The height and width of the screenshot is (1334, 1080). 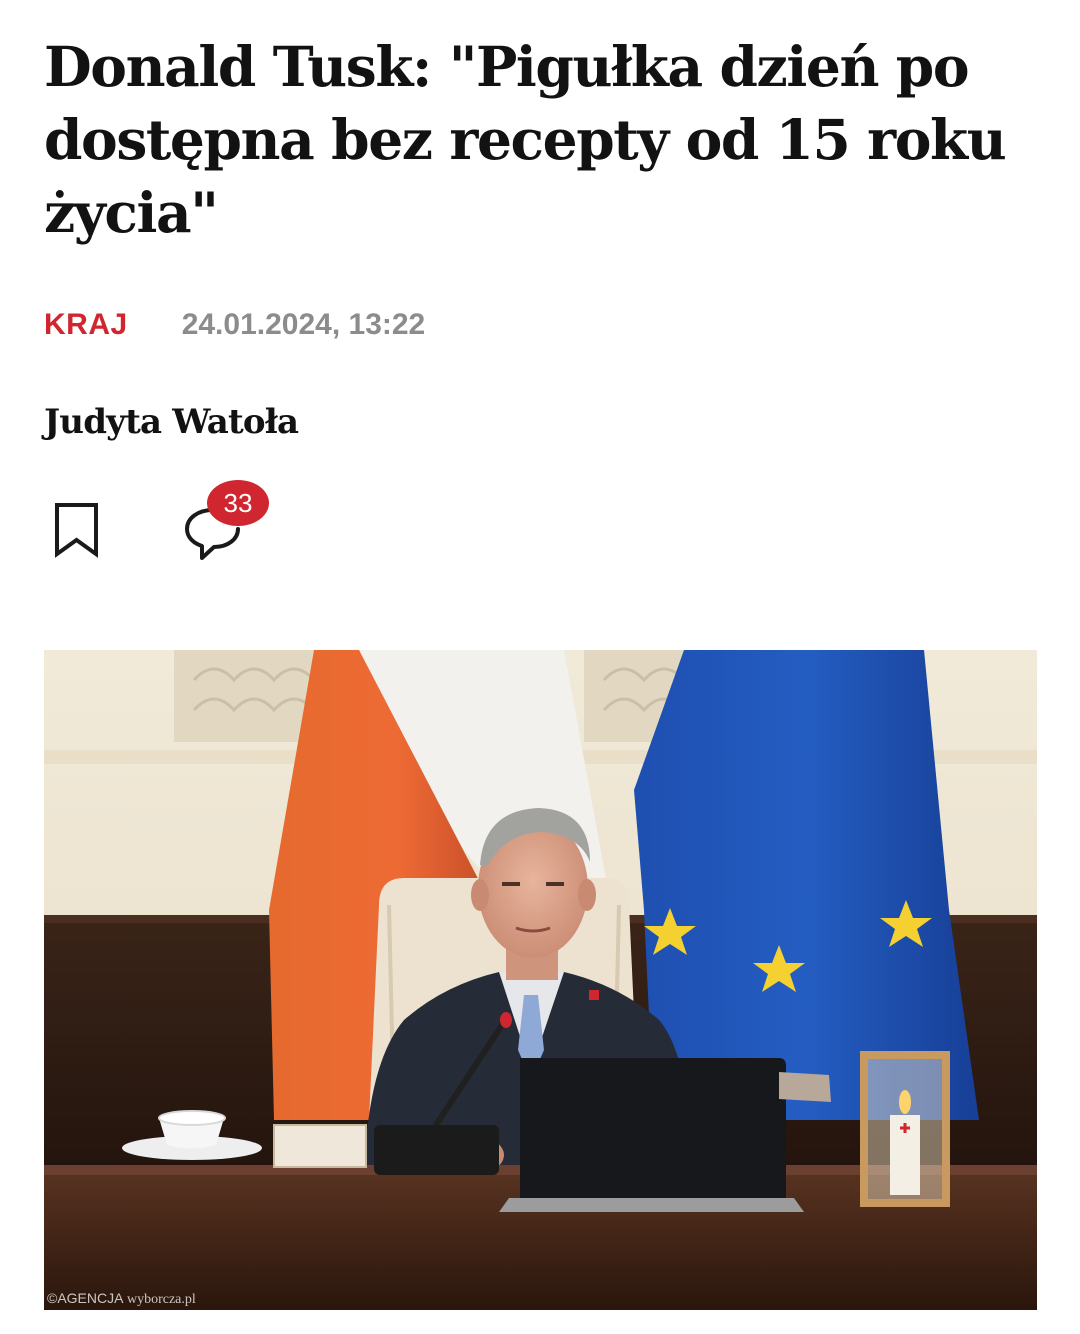 I want to click on article-meta: KRAJ 24.01.2024, 13:22, so click(x=234, y=325).